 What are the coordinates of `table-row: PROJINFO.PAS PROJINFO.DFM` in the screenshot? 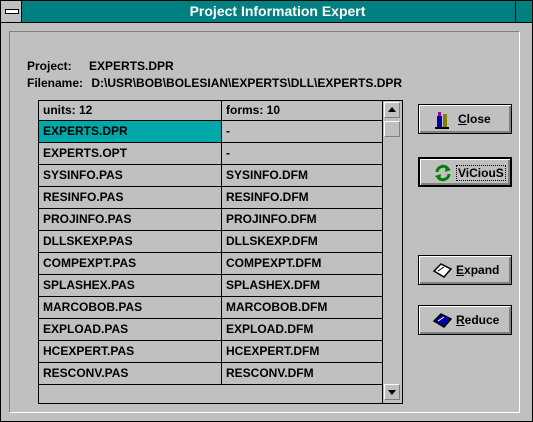 It's located at (210, 220).